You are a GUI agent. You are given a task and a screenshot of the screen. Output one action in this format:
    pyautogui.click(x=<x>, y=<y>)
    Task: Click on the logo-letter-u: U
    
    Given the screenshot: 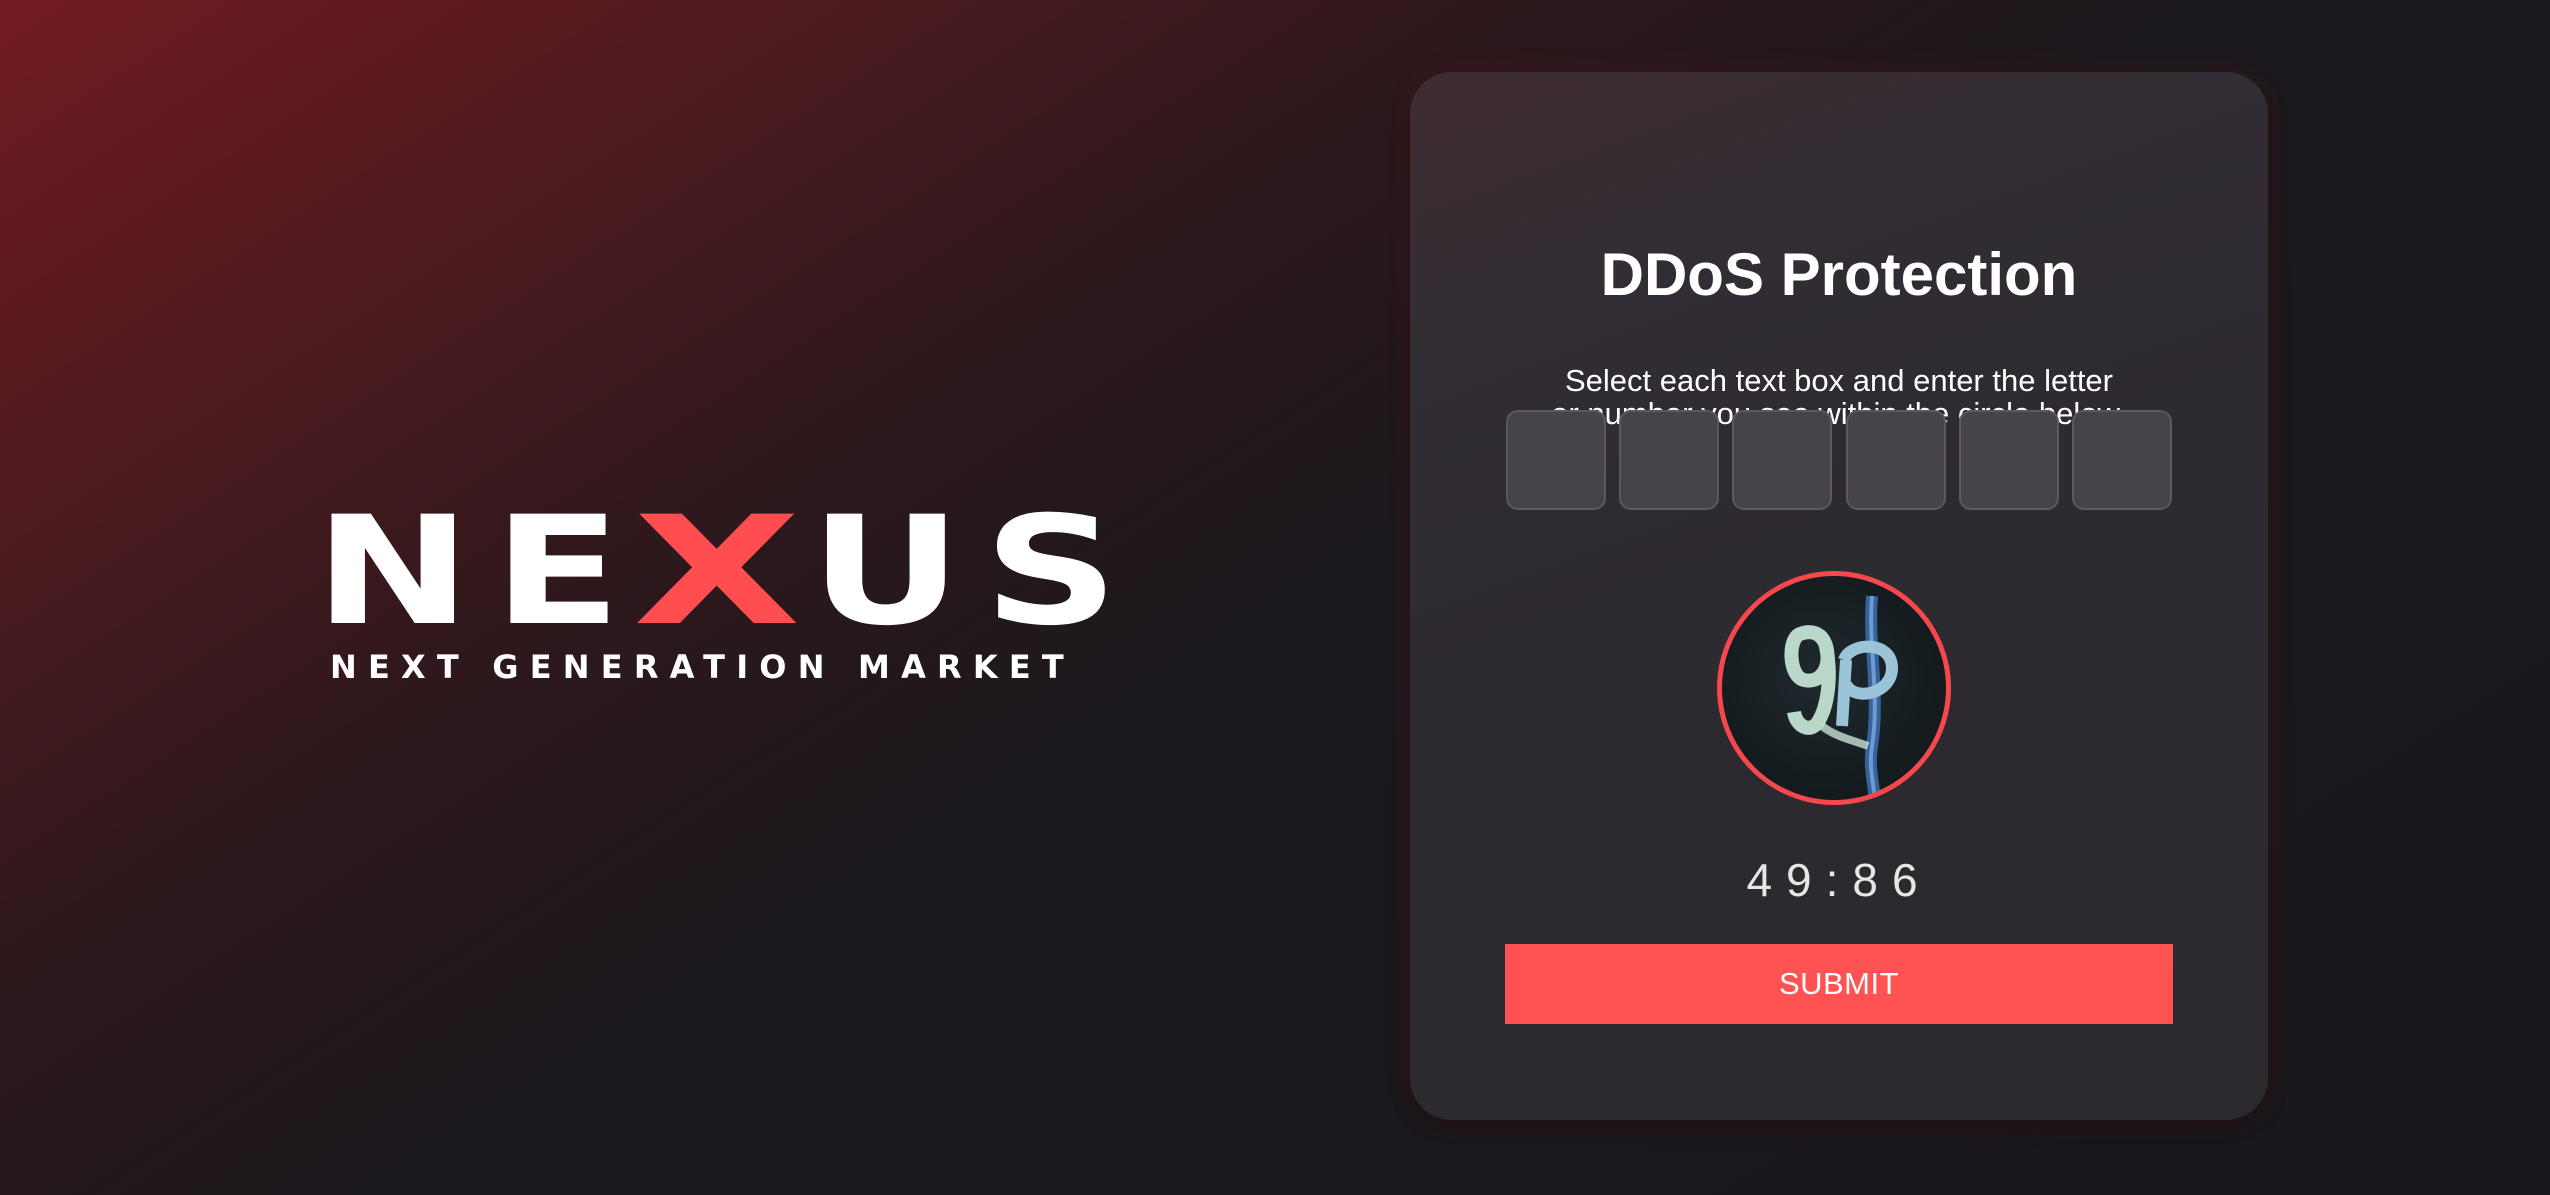 What is the action you would take?
    pyautogui.click(x=885, y=572)
    